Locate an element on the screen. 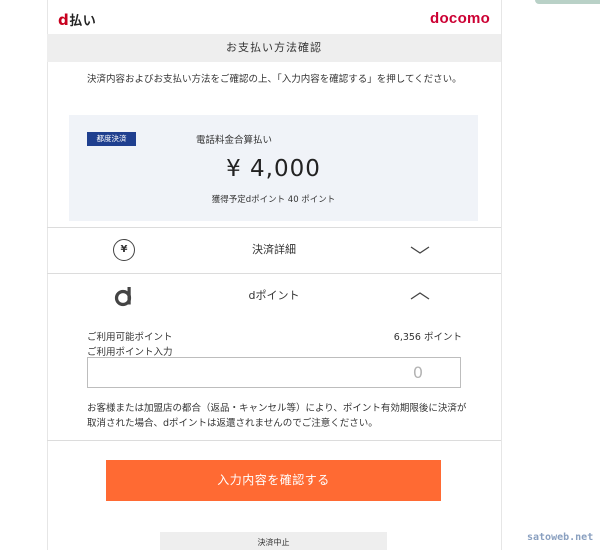 The image size is (600, 550). details-accordion-toggle: ¥ 決済詳細 is located at coordinates (274, 250).